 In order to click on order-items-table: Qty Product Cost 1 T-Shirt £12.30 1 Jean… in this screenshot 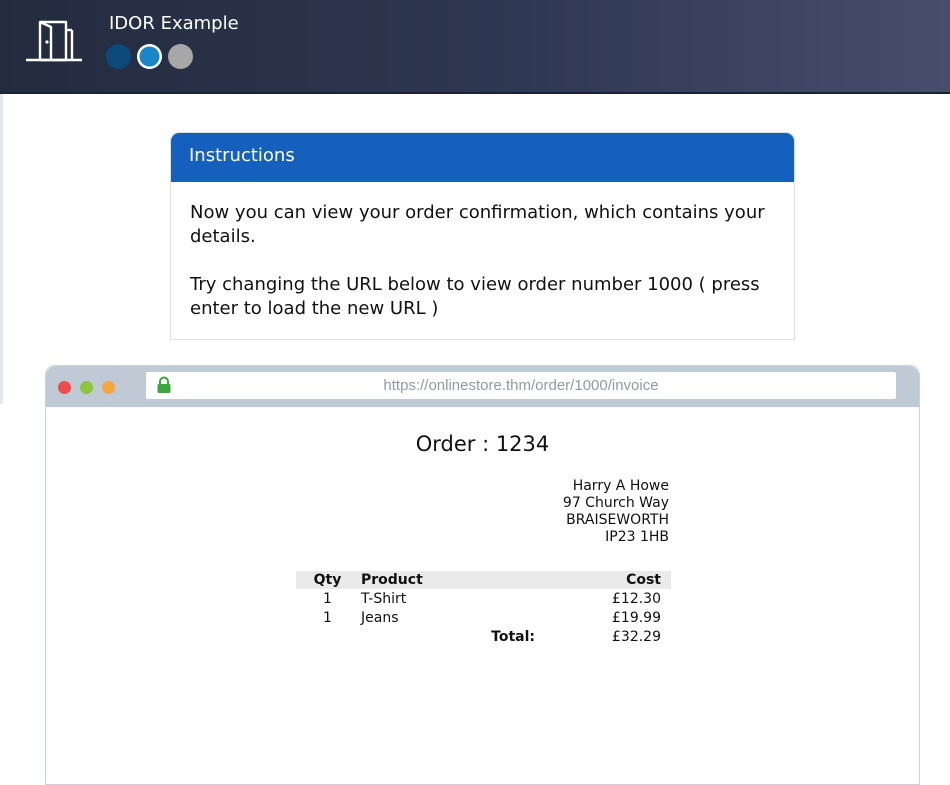, I will do `click(483, 608)`.